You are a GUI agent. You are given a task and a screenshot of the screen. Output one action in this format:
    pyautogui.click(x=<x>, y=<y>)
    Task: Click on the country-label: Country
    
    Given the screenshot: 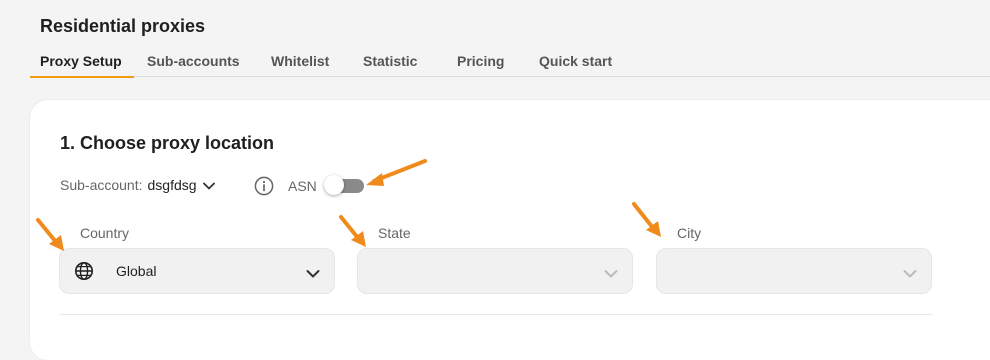 What is the action you would take?
    pyautogui.click(x=105, y=233)
    